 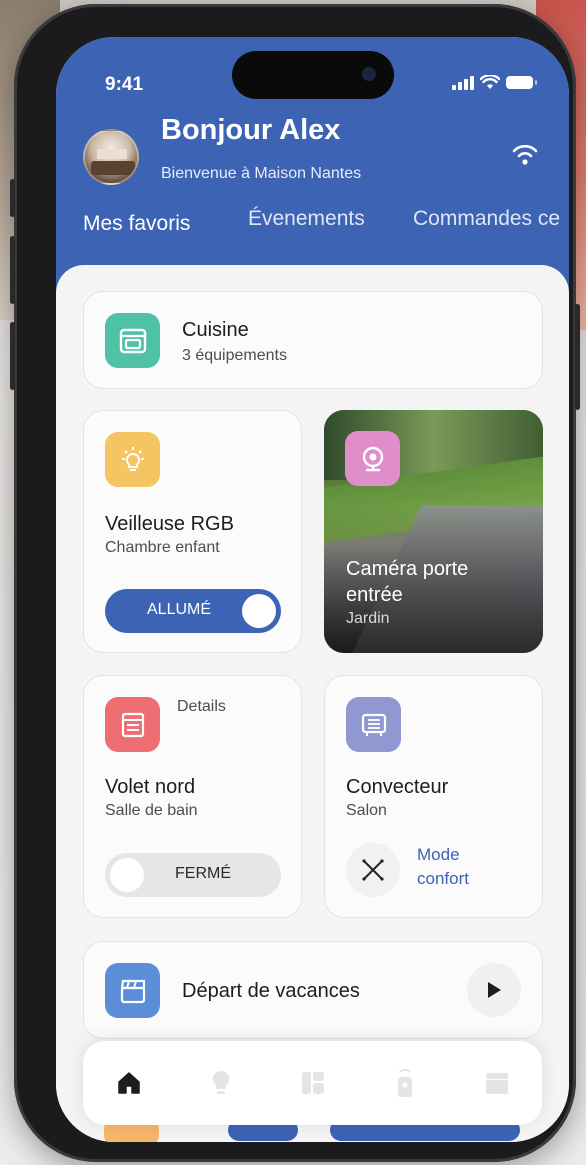 What do you see at coordinates (124, 84) in the screenshot?
I see `status-time: 9:41` at bounding box center [124, 84].